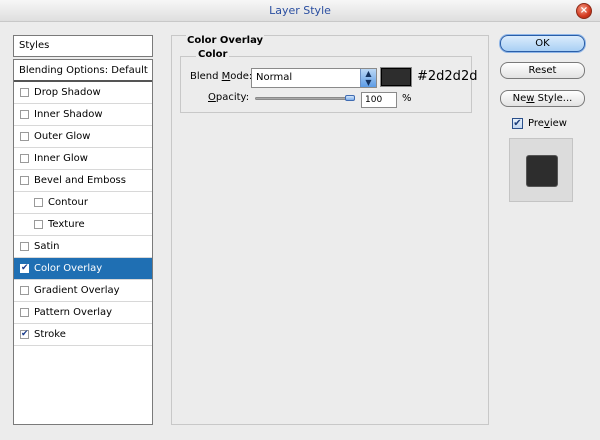 This screenshot has width=600, height=440. What do you see at coordinates (447, 76) in the screenshot?
I see `color-hex-label: #2d2d2d` at bounding box center [447, 76].